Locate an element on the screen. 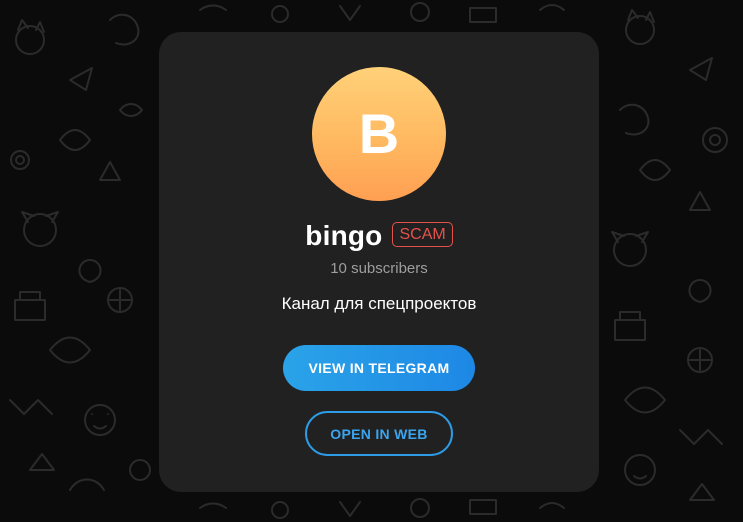 This screenshot has width=743, height=522. scam-badge: SCAM is located at coordinates (422, 234).